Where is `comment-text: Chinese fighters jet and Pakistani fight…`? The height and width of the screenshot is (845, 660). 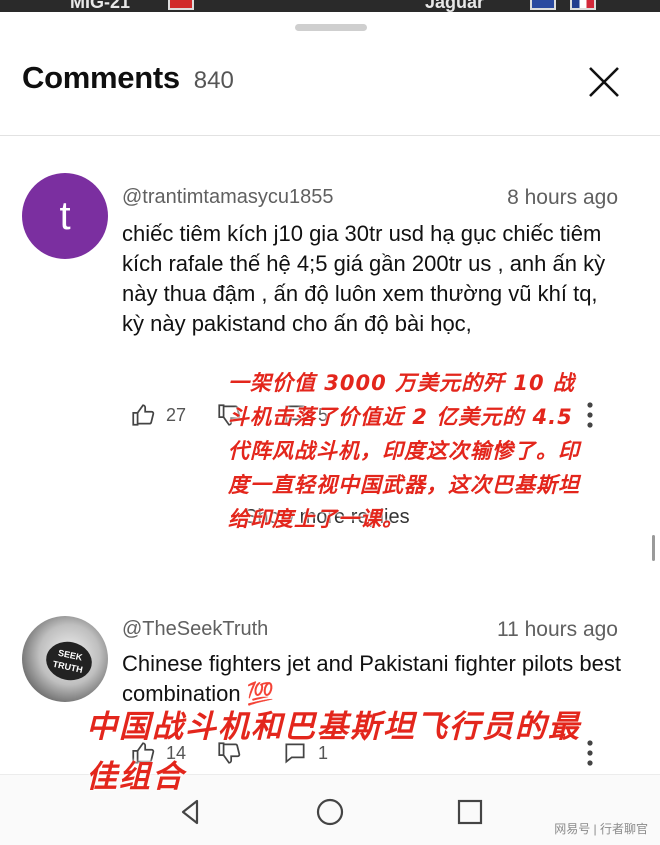
comment-text: Chinese fighters jet and Pakistani fight… is located at coordinates (371, 678).